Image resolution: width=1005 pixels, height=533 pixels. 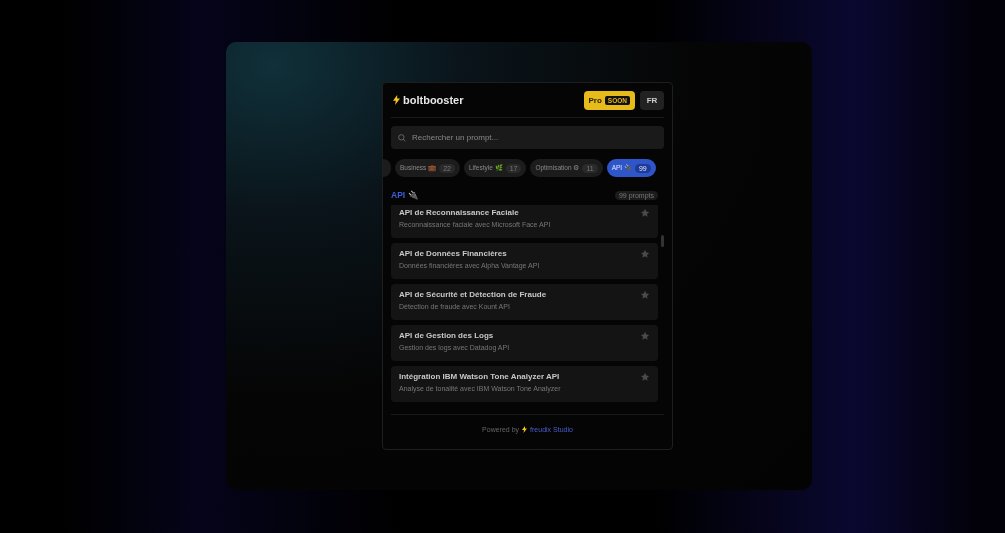 I want to click on prompt-title: API de Reconnaissance Faciale, so click(x=459, y=212).